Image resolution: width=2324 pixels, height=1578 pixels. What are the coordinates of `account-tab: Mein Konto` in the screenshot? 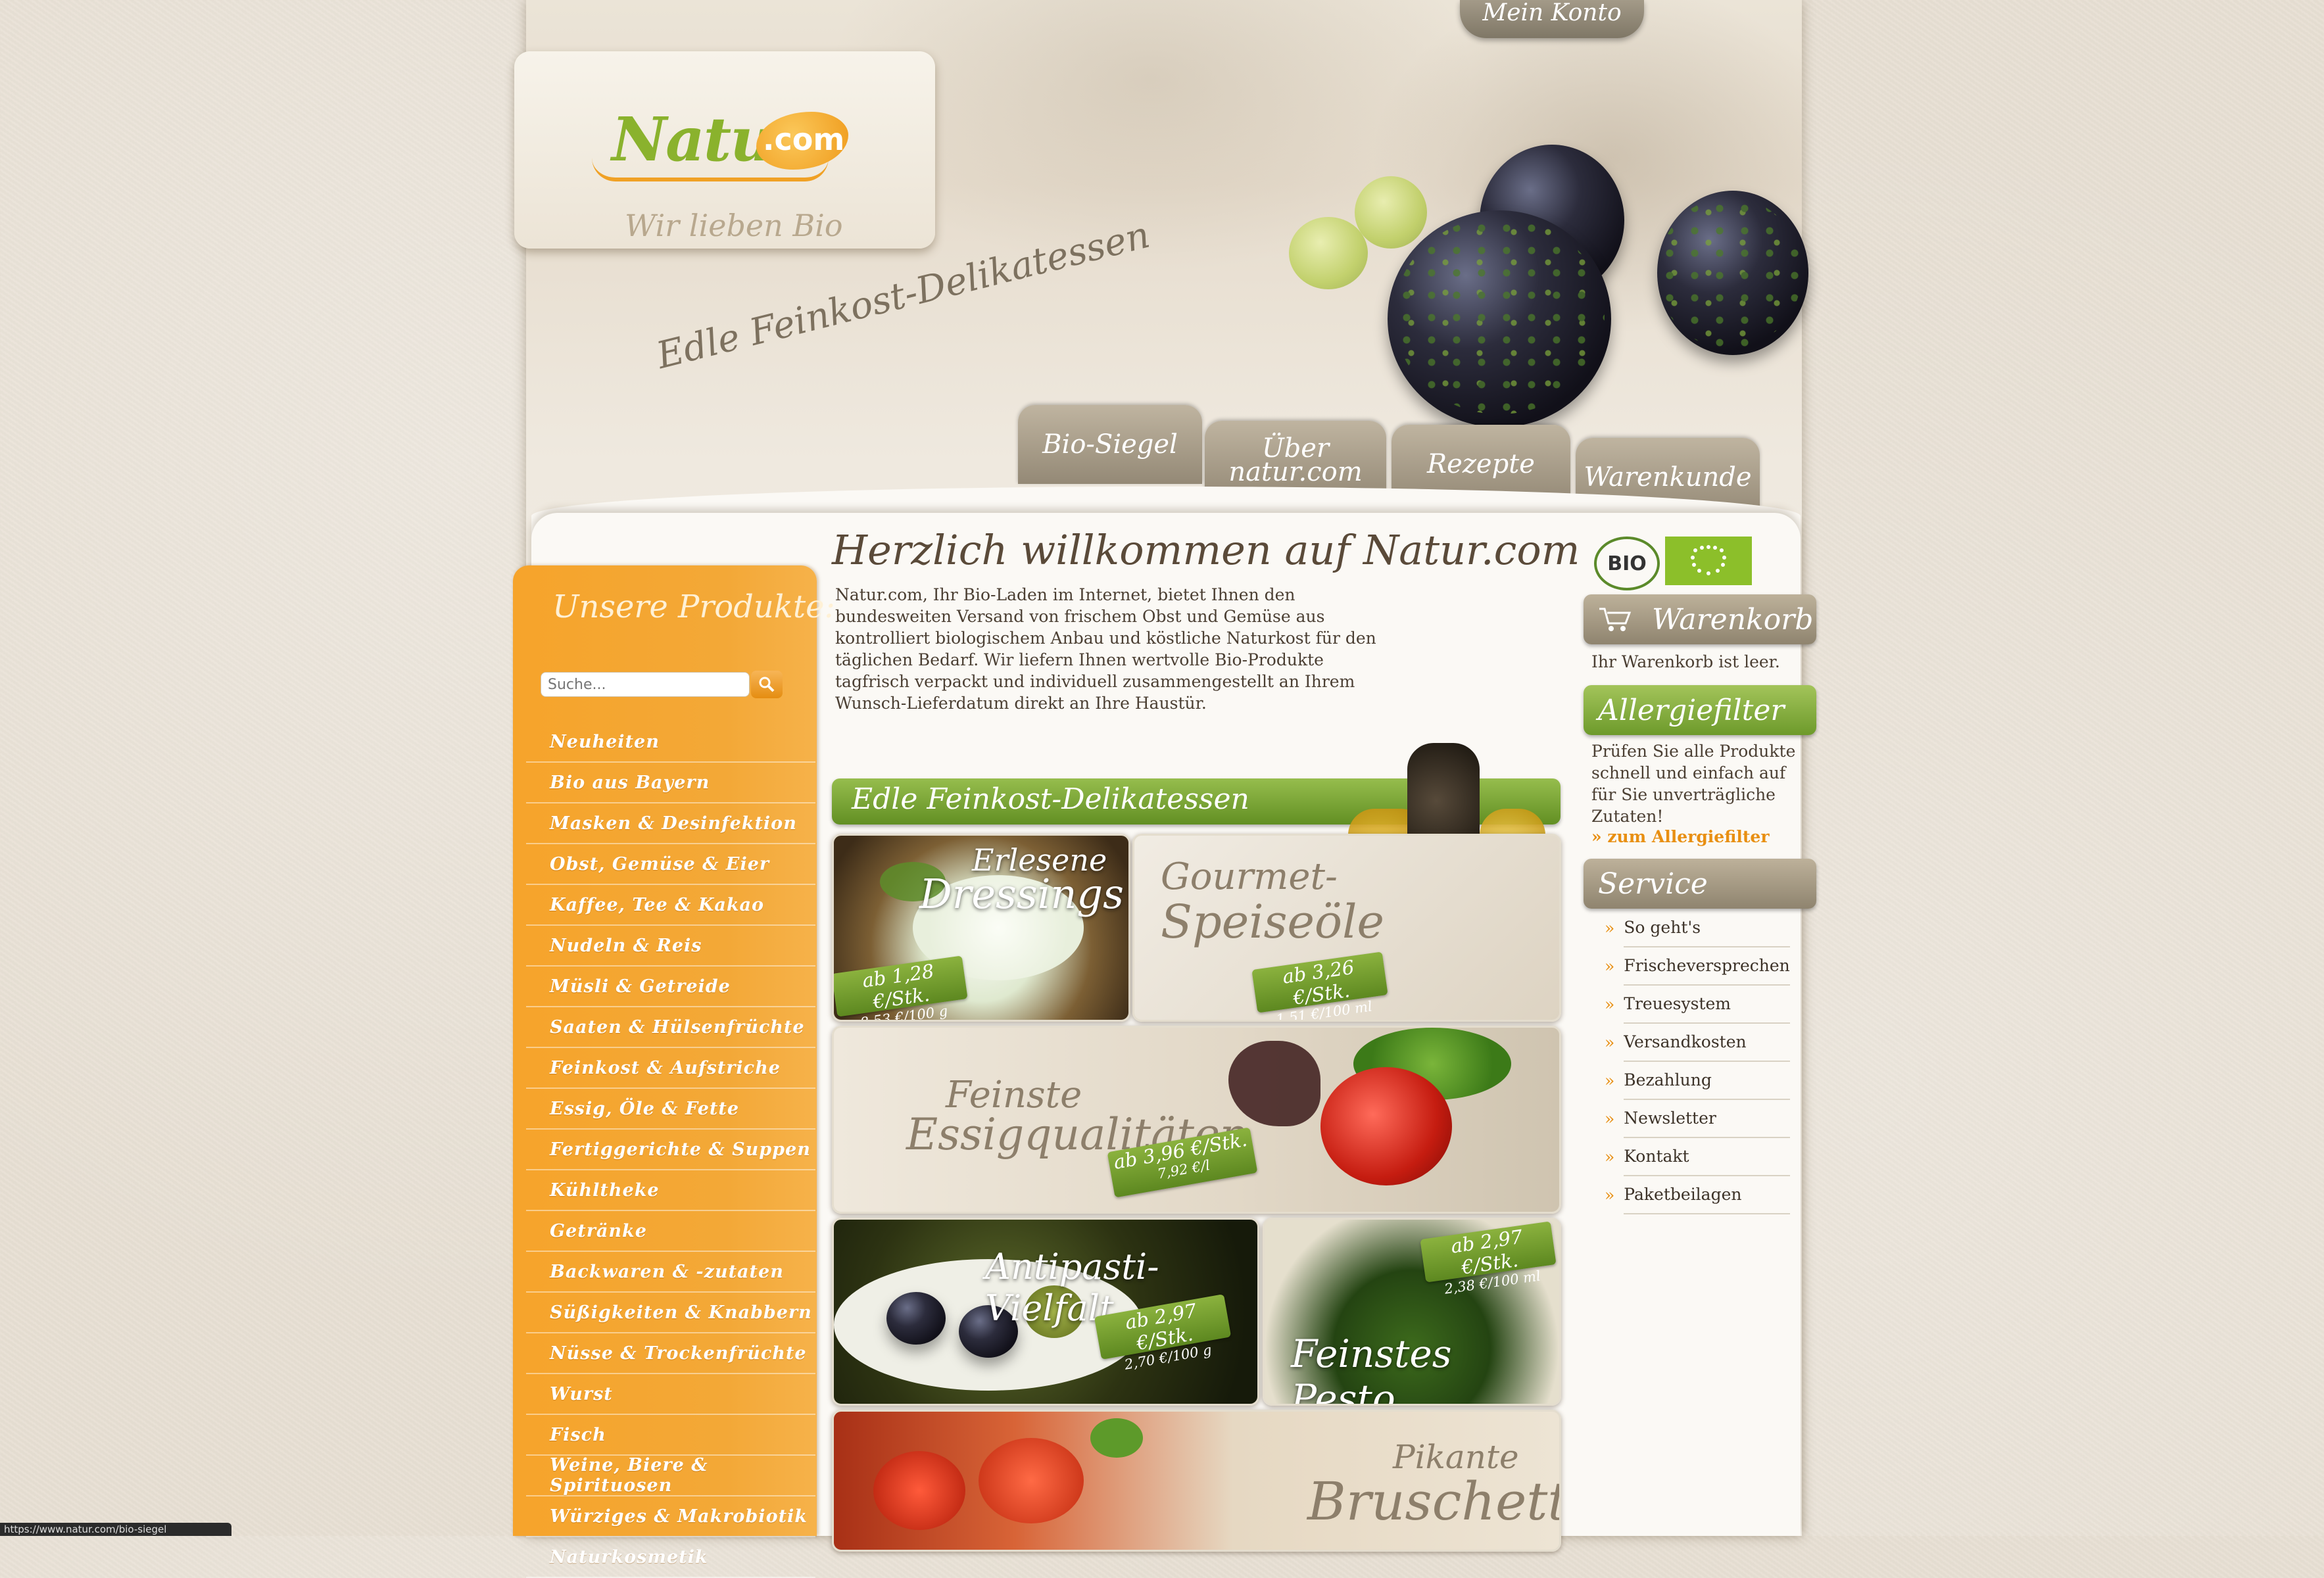 It's located at (1552, 19).